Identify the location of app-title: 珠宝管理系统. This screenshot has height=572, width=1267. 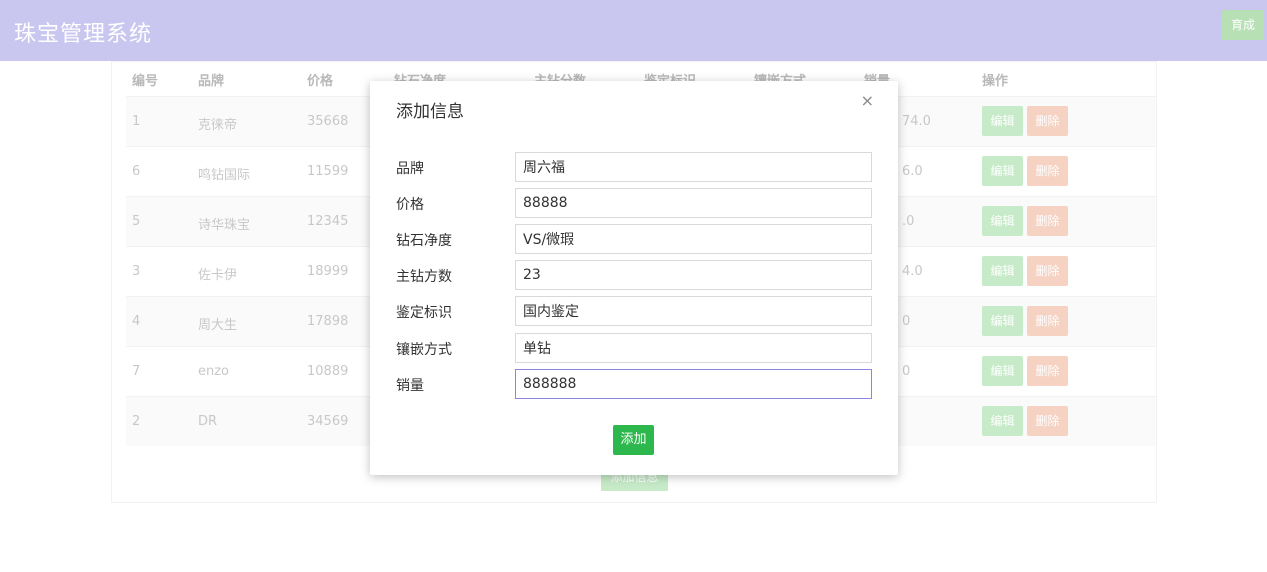
(83, 34).